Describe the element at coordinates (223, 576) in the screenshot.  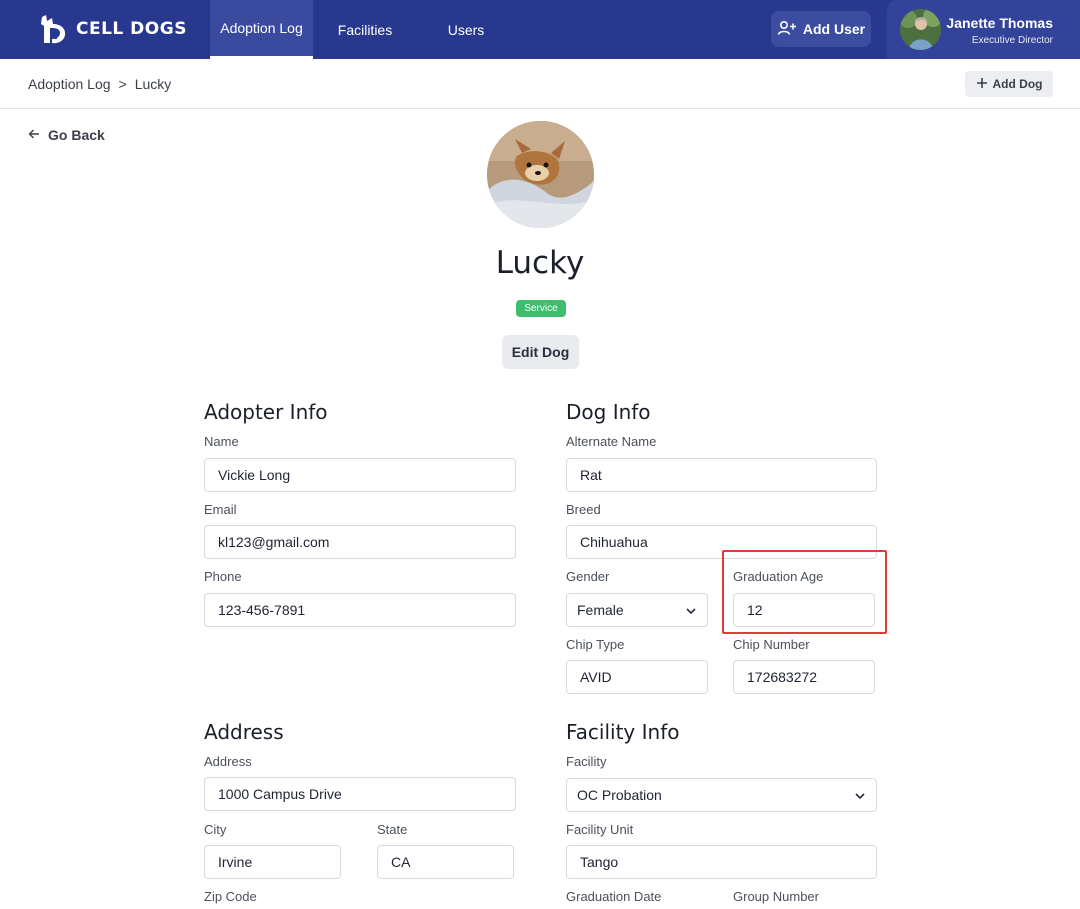
I see `phone-label: Phone` at that location.